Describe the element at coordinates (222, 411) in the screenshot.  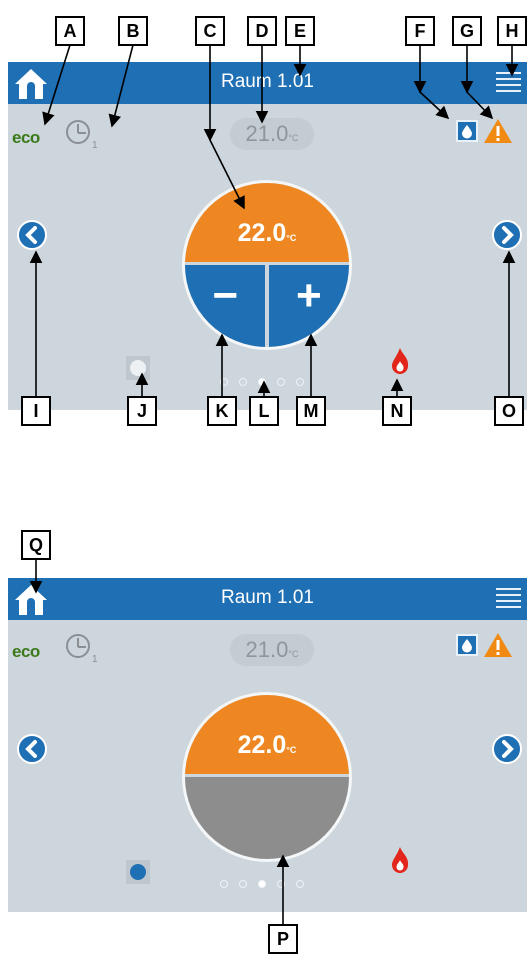
I see `callout-label: K` at that location.